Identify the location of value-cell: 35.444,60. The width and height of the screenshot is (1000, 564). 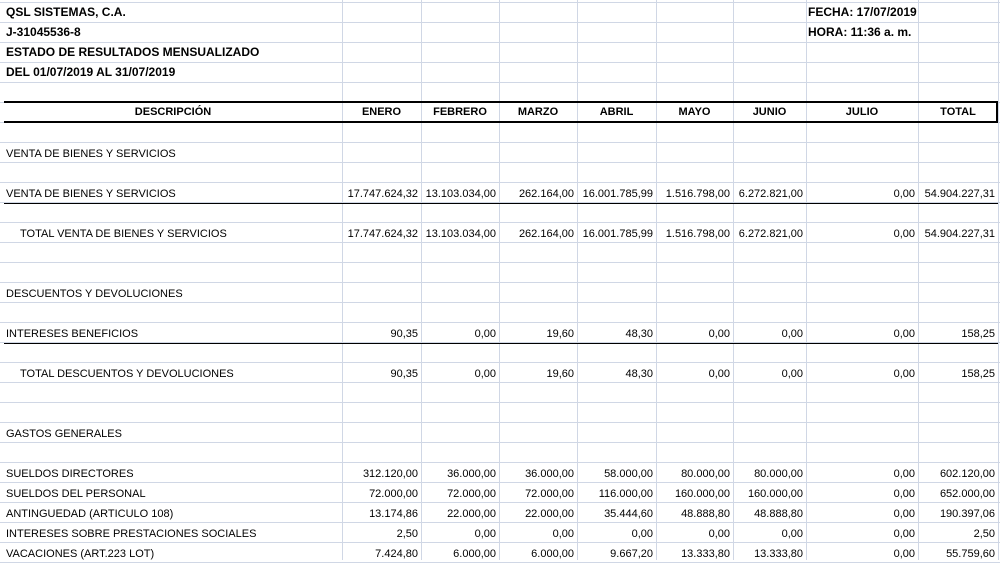
(628, 514).